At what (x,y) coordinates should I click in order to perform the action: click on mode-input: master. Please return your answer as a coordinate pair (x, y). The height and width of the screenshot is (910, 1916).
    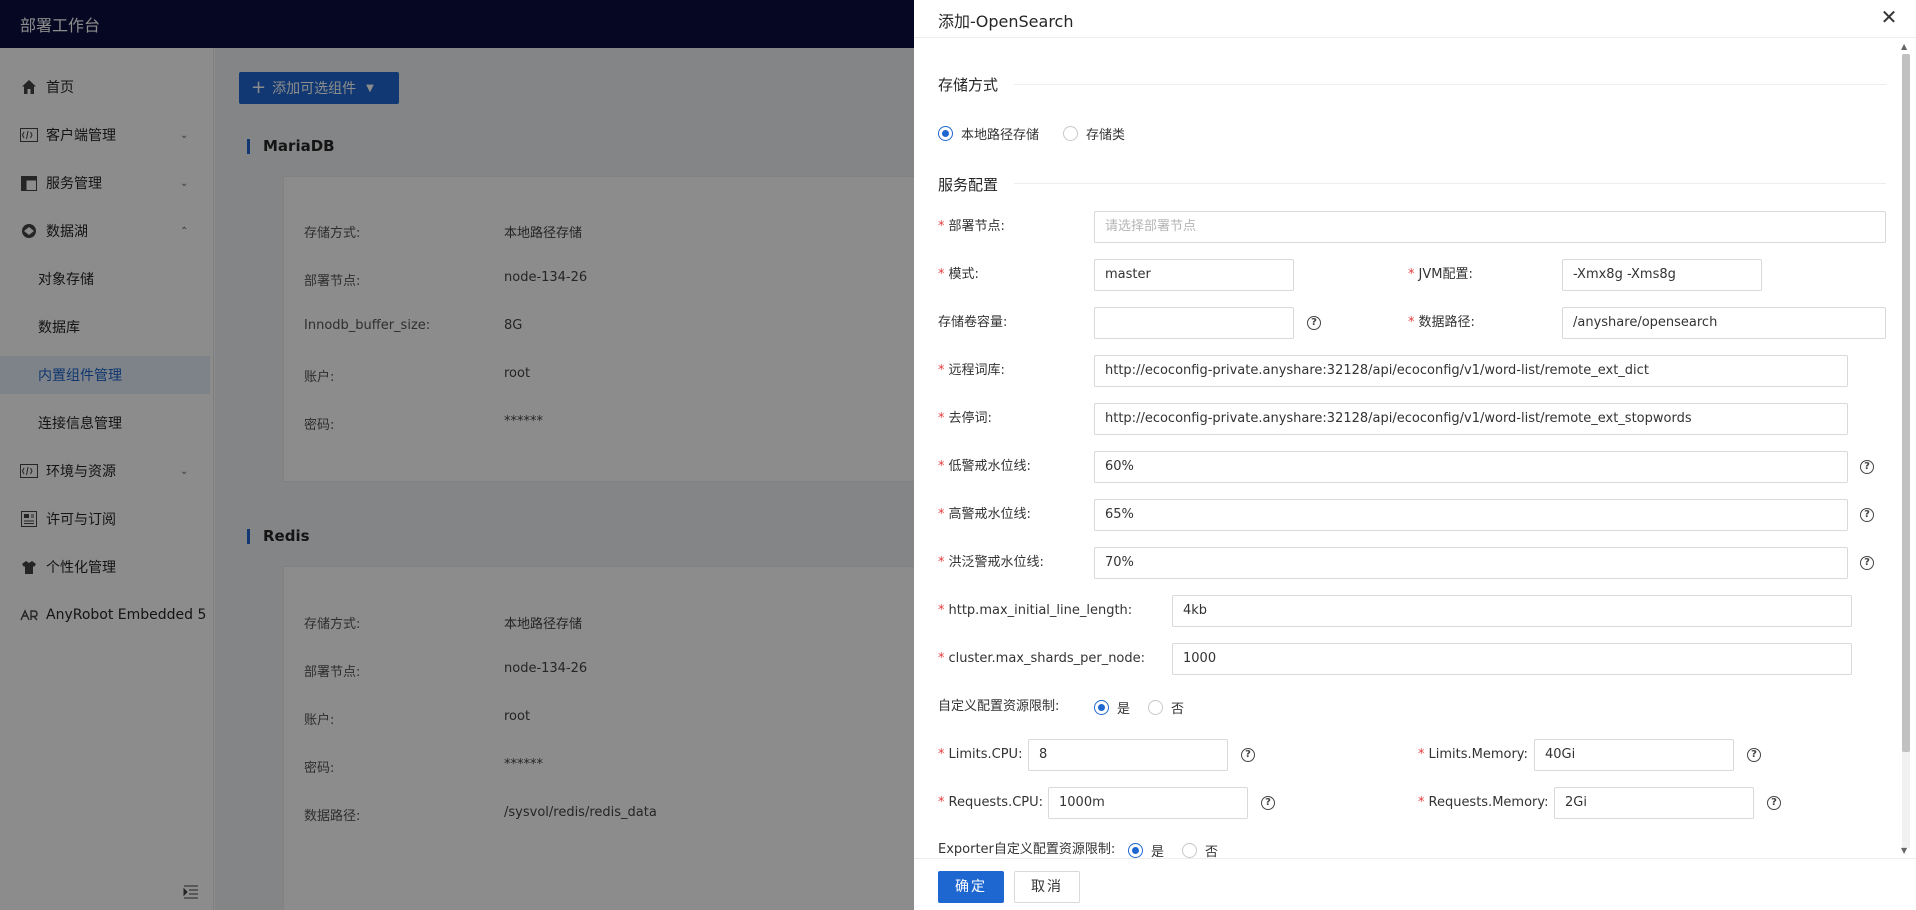
    Looking at the image, I should click on (1194, 275).